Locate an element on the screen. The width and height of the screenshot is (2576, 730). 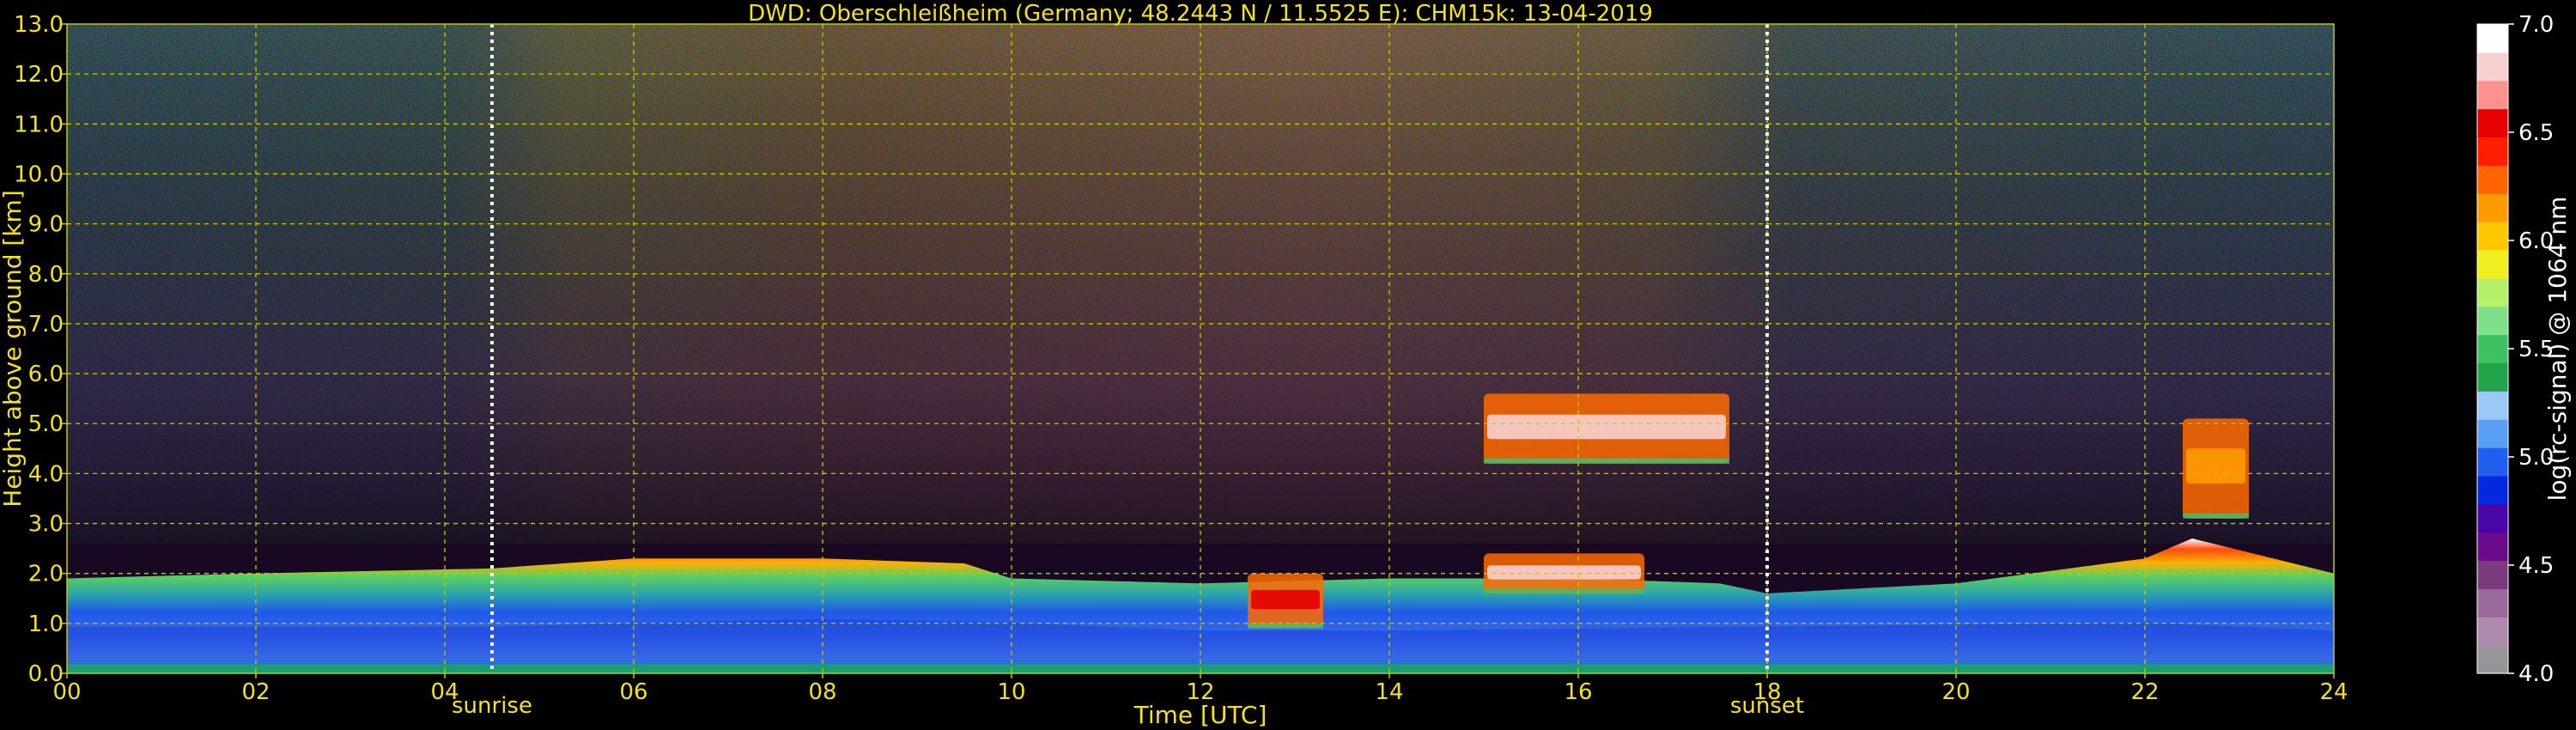
x-tick-label: 16 is located at coordinates (1578, 692).